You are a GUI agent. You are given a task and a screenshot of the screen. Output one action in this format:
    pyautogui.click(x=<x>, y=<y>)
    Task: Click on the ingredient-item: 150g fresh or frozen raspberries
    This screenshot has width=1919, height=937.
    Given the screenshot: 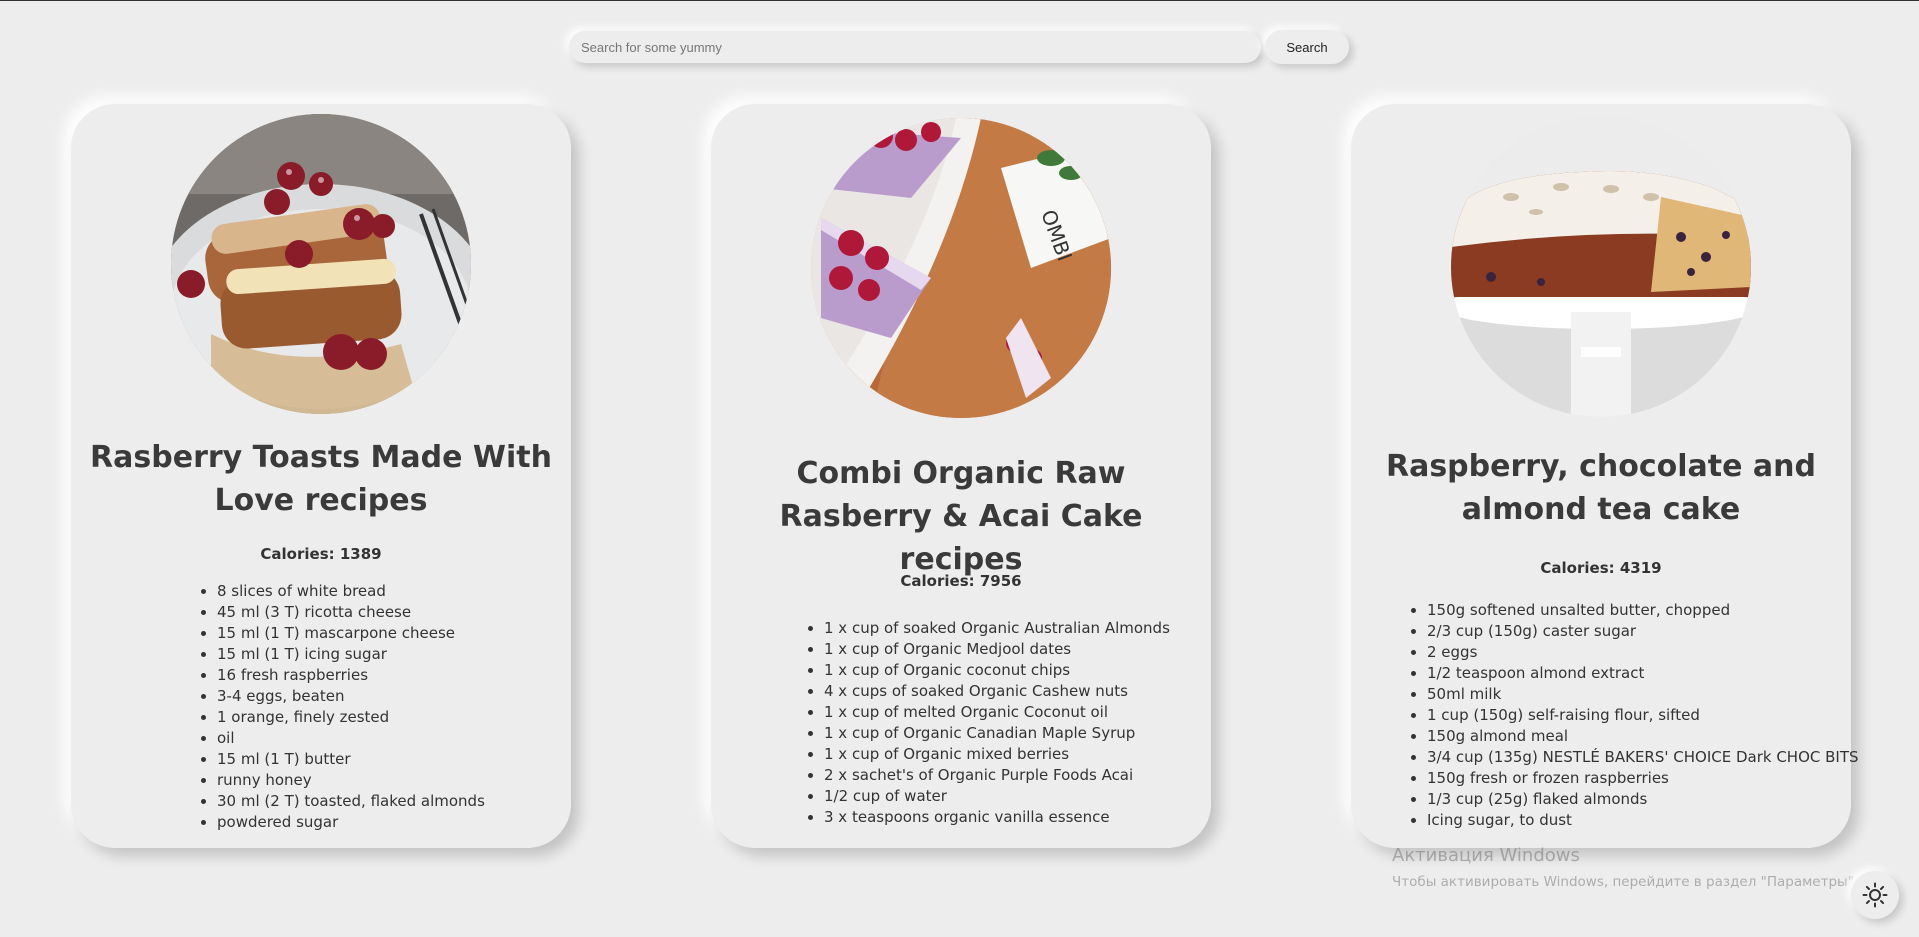 What is the action you would take?
    pyautogui.click(x=1643, y=778)
    